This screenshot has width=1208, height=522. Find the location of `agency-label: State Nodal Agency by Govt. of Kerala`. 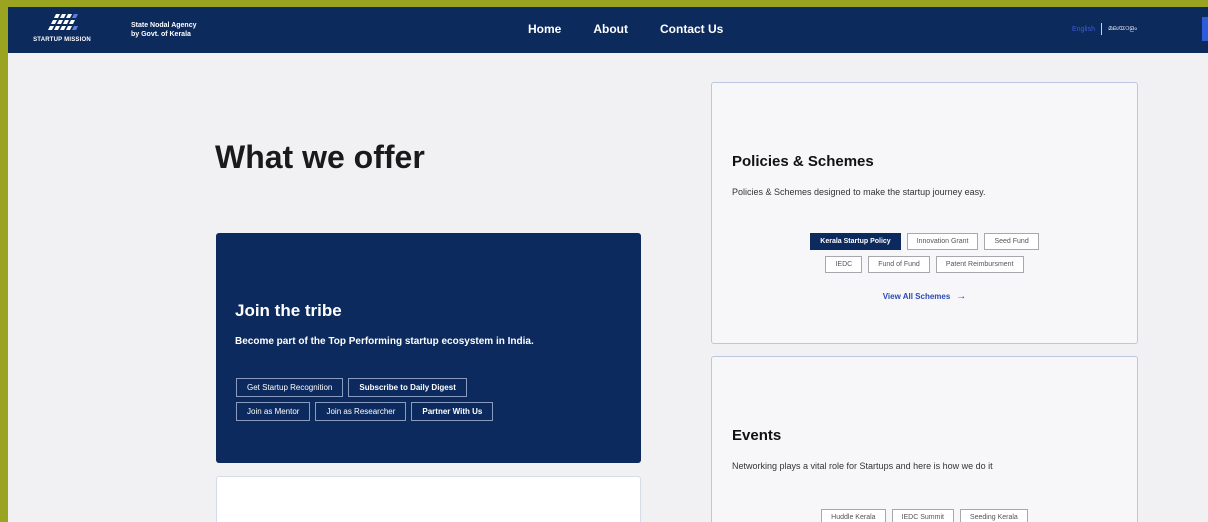

agency-label: State Nodal Agency by Govt. of Kerala is located at coordinates (163, 30).